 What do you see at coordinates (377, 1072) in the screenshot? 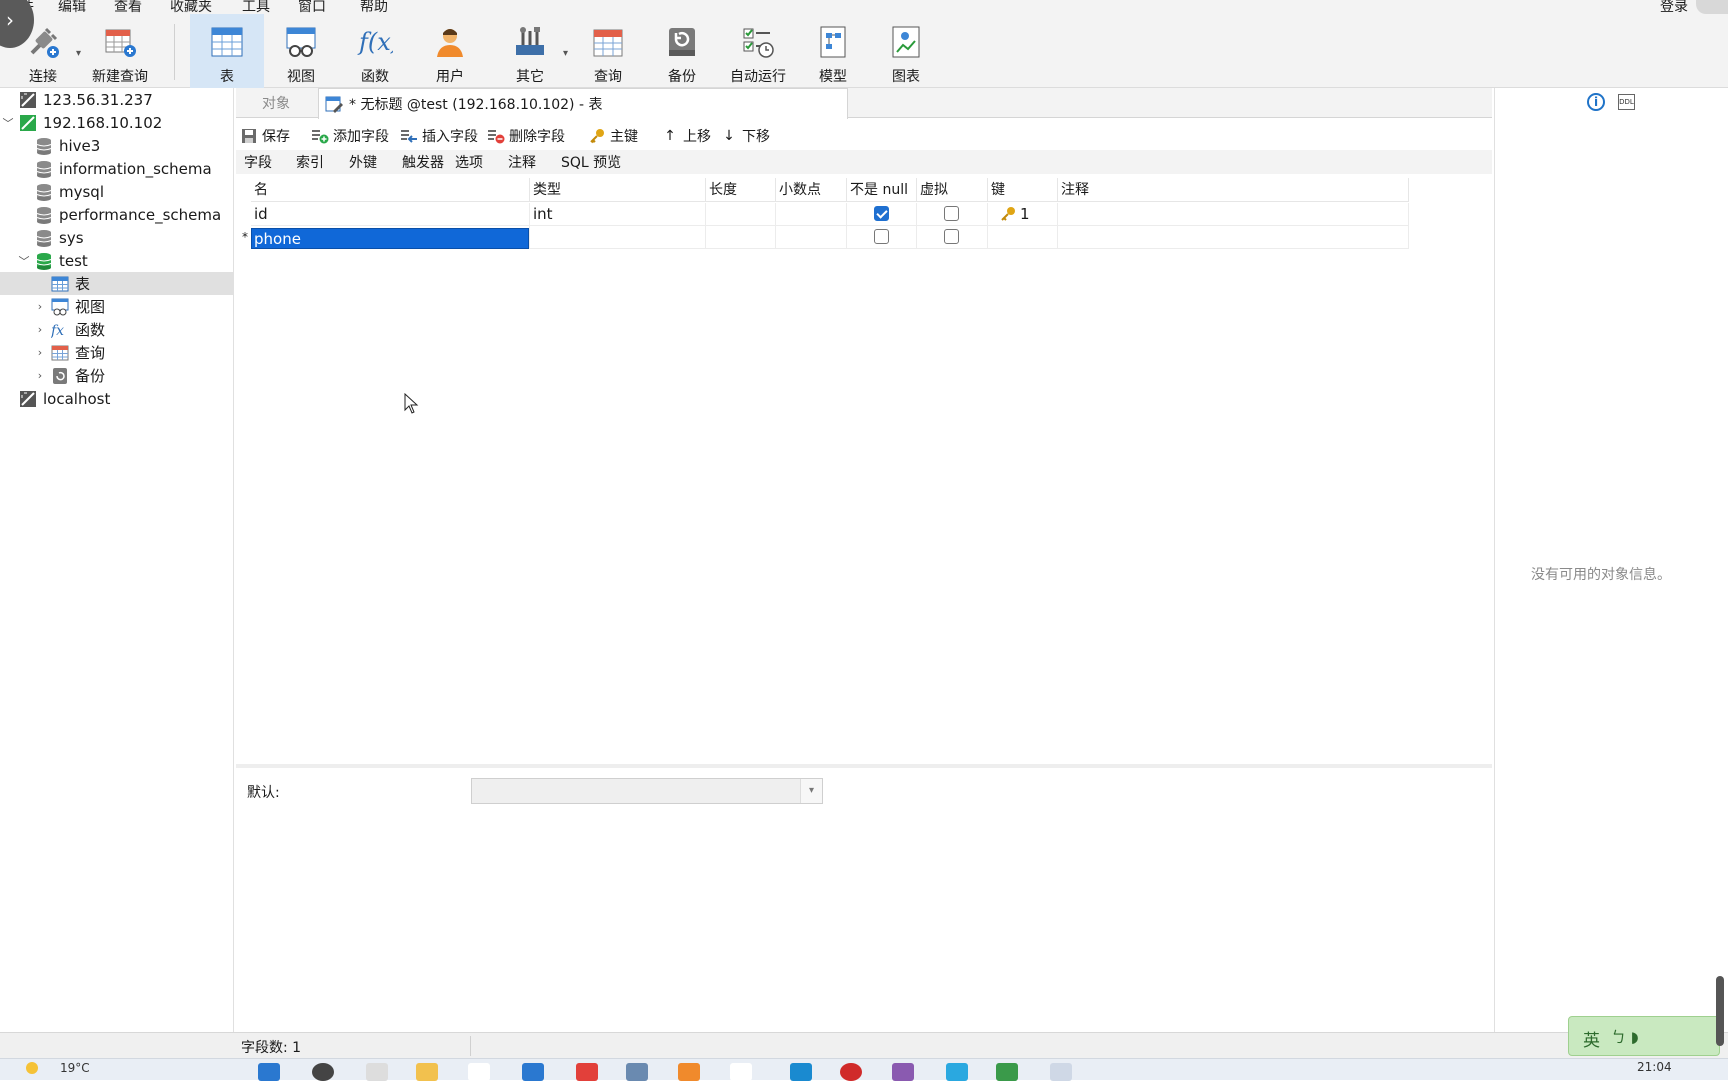
I see `task-view-icon` at bounding box center [377, 1072].